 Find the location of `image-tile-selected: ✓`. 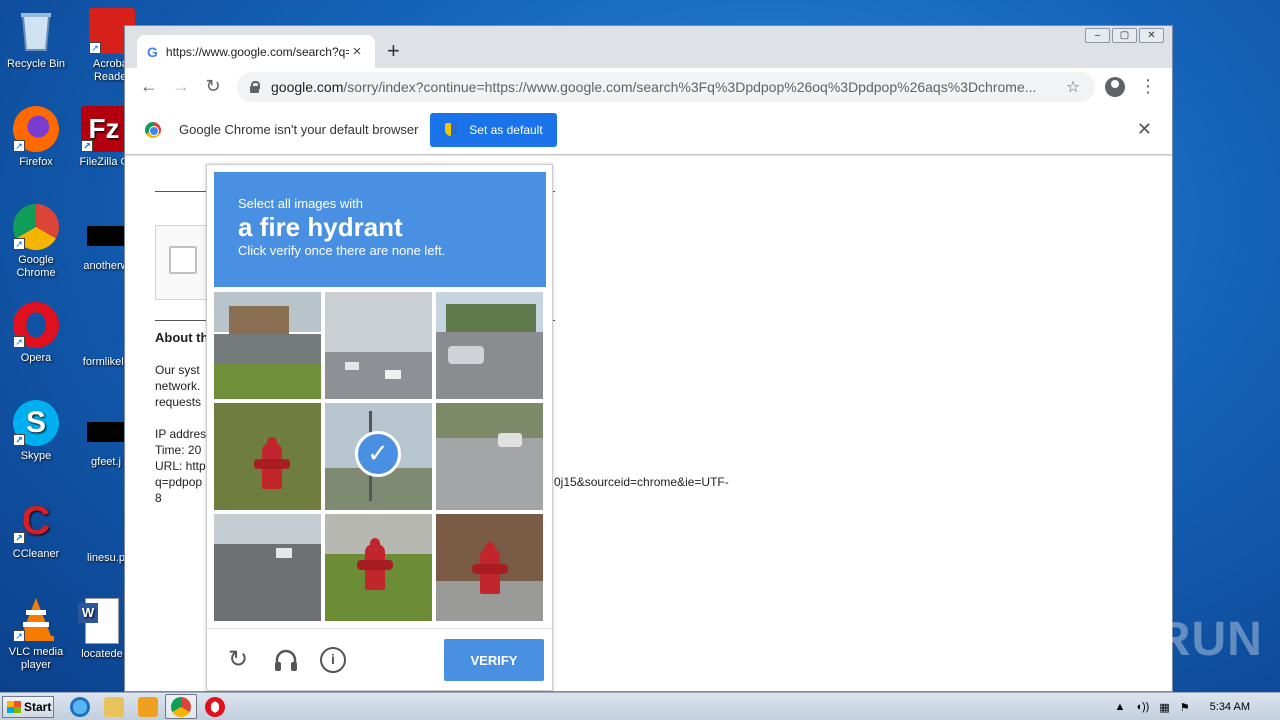

image-tile-selected: ✓ is located at coordinates (378, 456).